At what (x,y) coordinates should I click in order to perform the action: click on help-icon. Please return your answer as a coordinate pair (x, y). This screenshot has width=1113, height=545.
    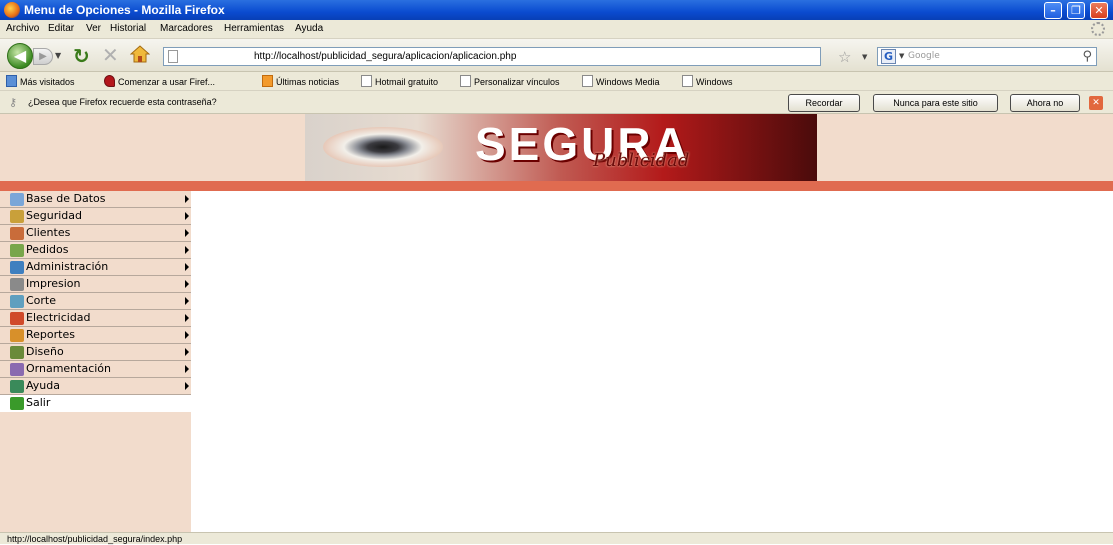
    Looking at the image, I should click on (17, 386).